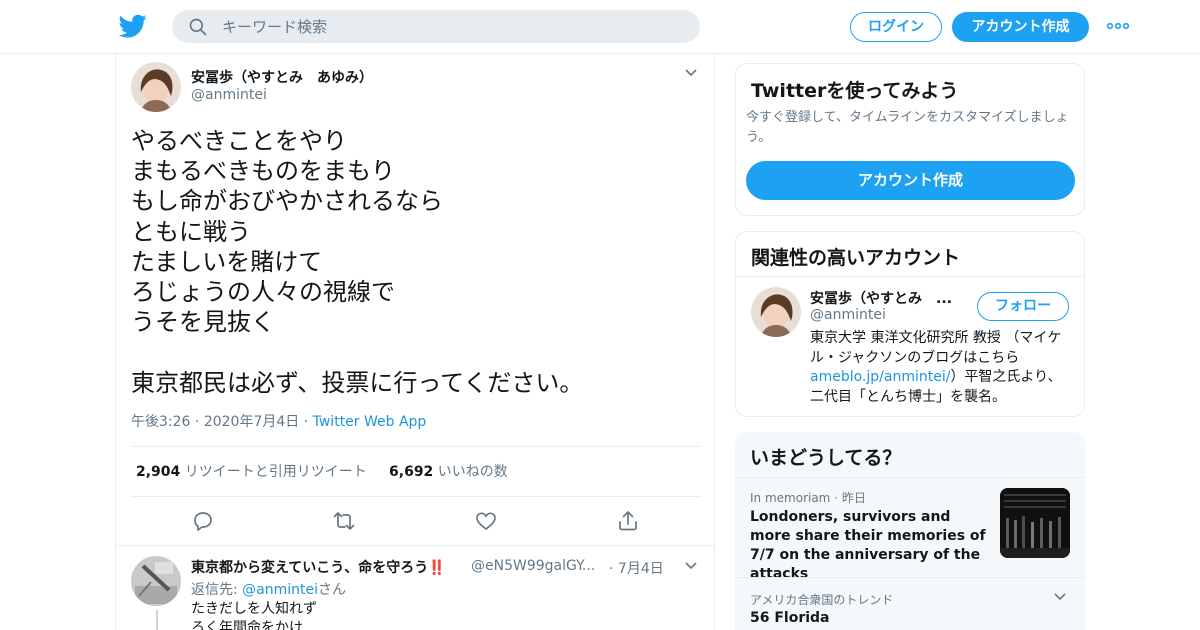 This screenshot has width=1200, height=630. What do you see at coordinates (472, 472) in the screenshot?
I see `like-label: いいねの数` at bounding box center [472, 472].